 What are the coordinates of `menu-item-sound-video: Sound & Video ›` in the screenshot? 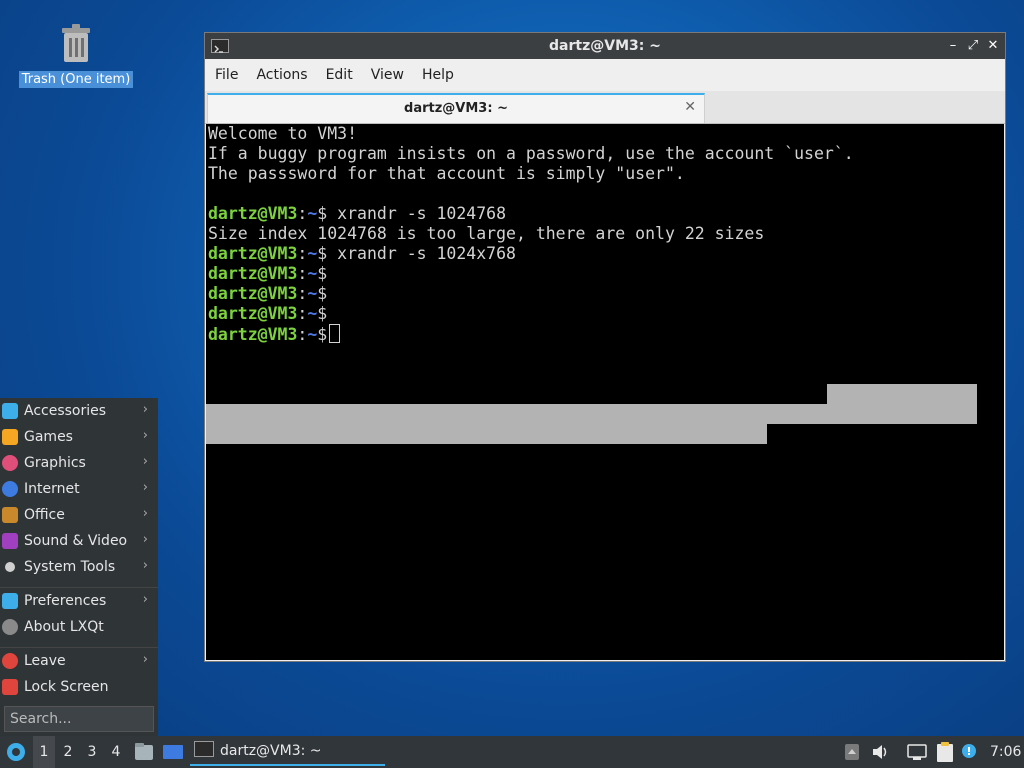 It's located at (79, 541).